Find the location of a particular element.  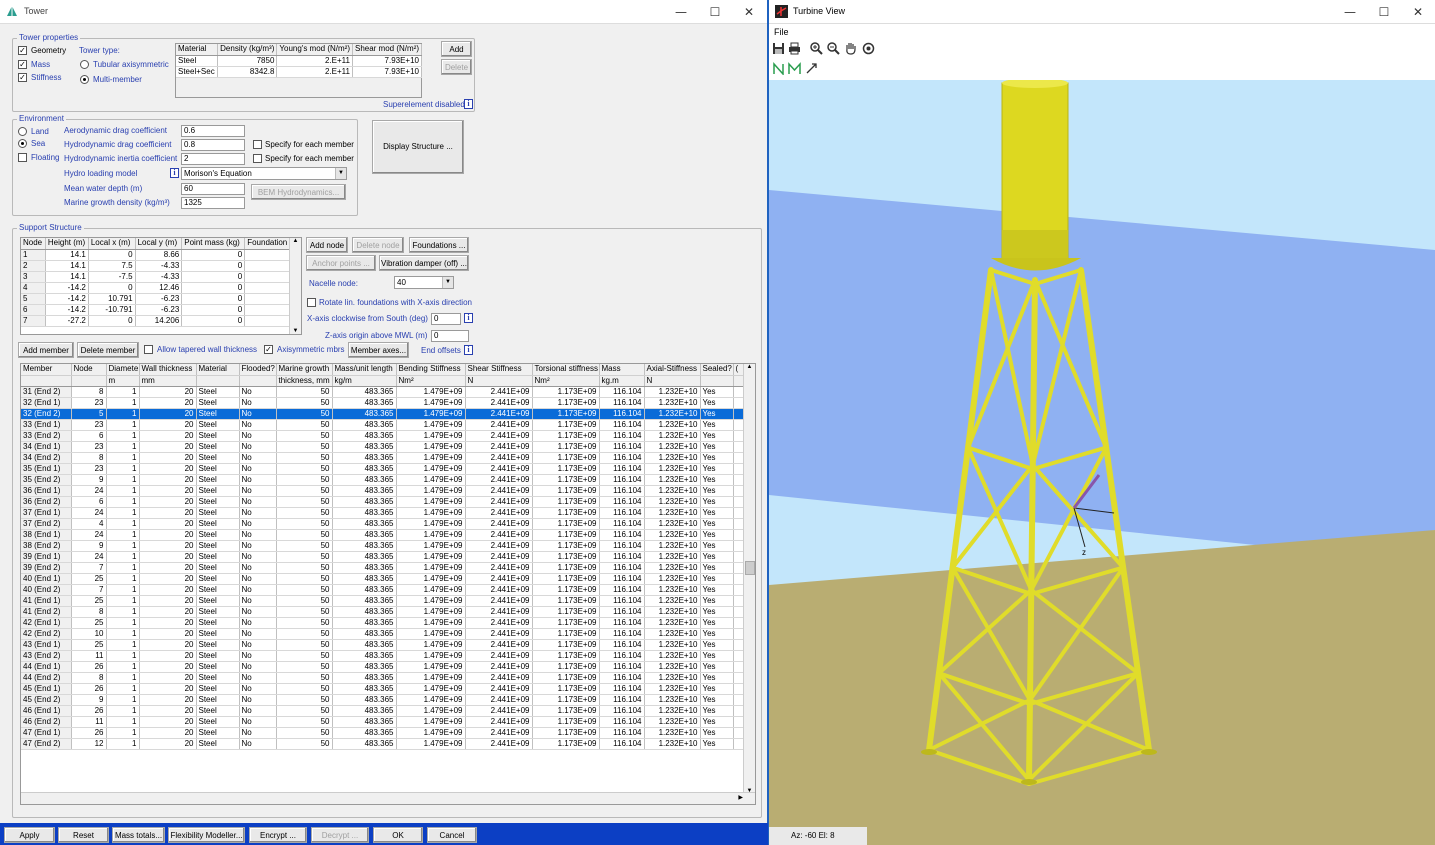

member-cell: 42 (End 2) is located at coordinates (46, 634).